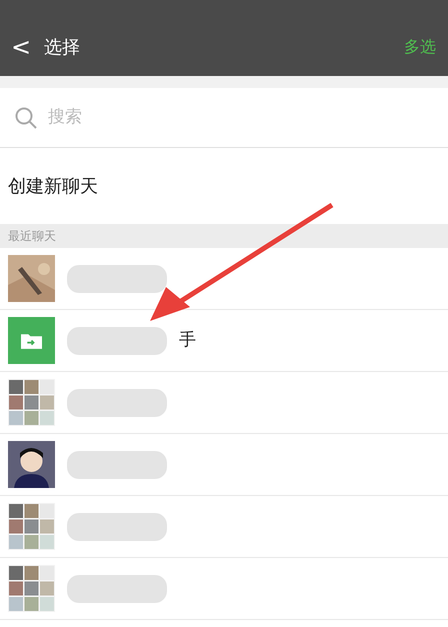 This screenshot has height=627, width=448. Describe the element at coordinates (241, 117) in the screenshot. I see `search-field: 搜索` at that location.